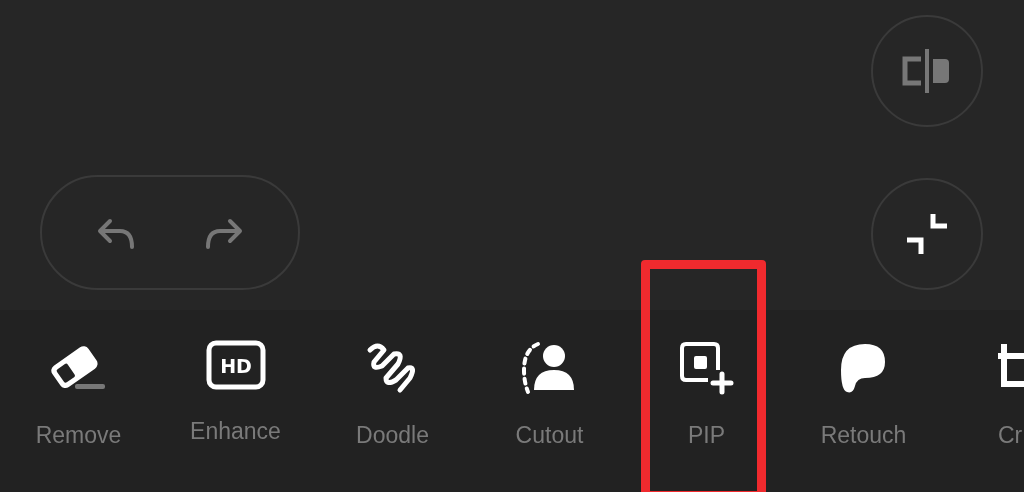  What do you see at coordinates (235, 366) in the screenshot?
I see `hd-label: HD` at bounding box center [235, 366].